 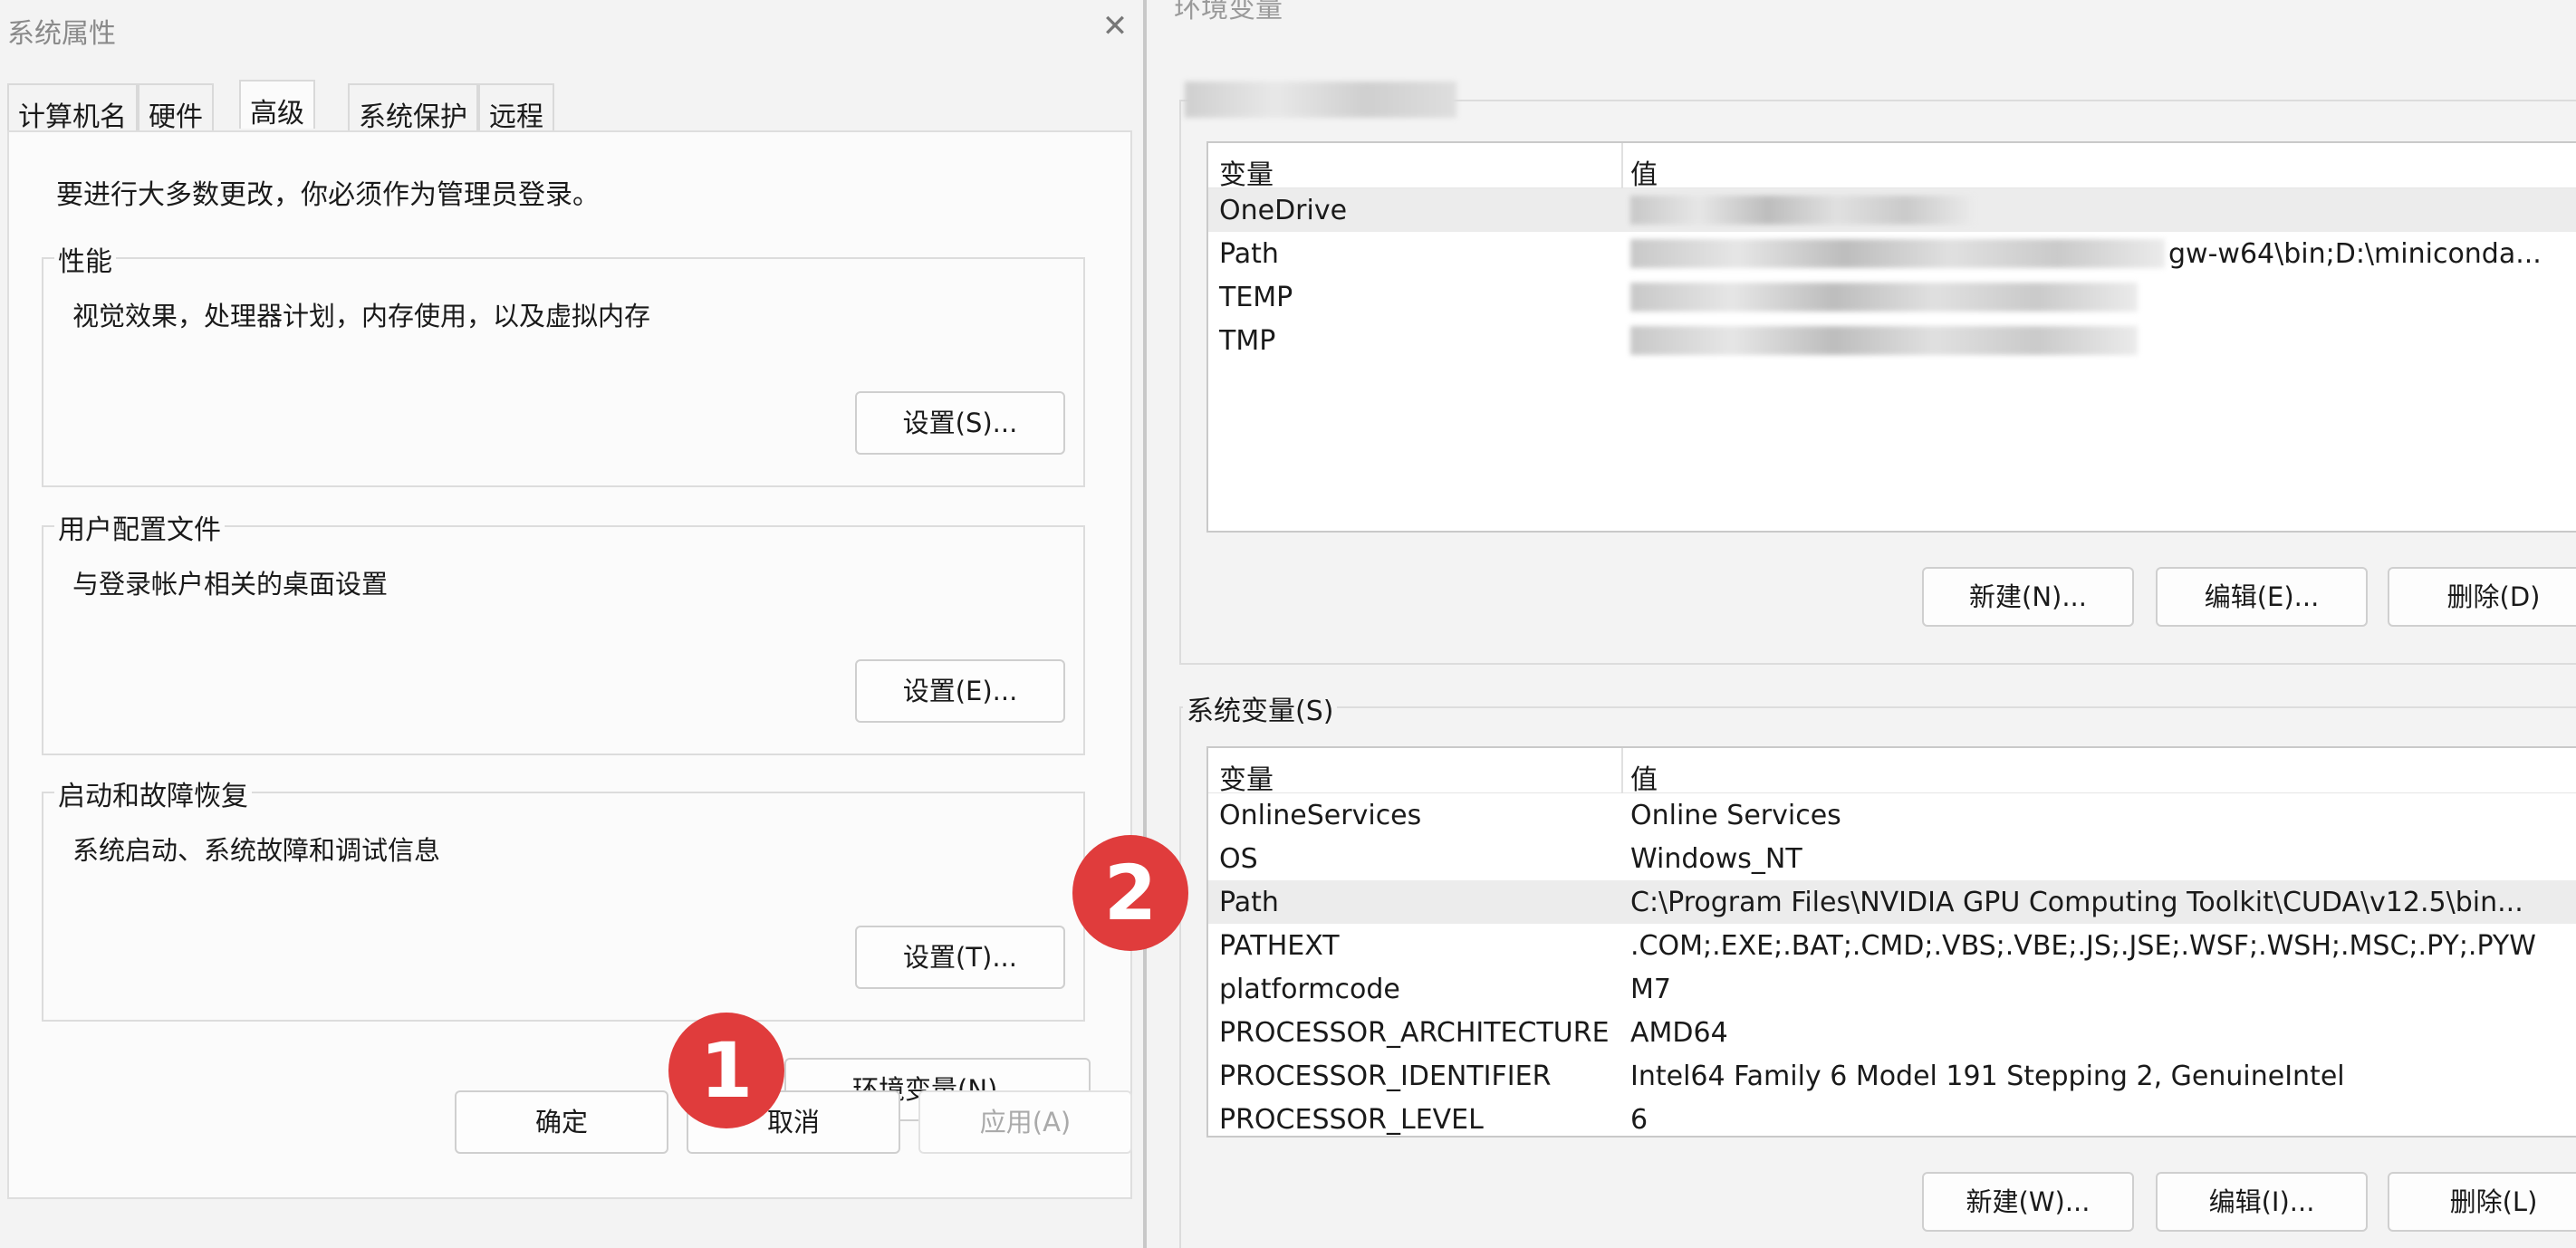 I want to click on step-1-badge: 1, so click(x=726, y=1070).